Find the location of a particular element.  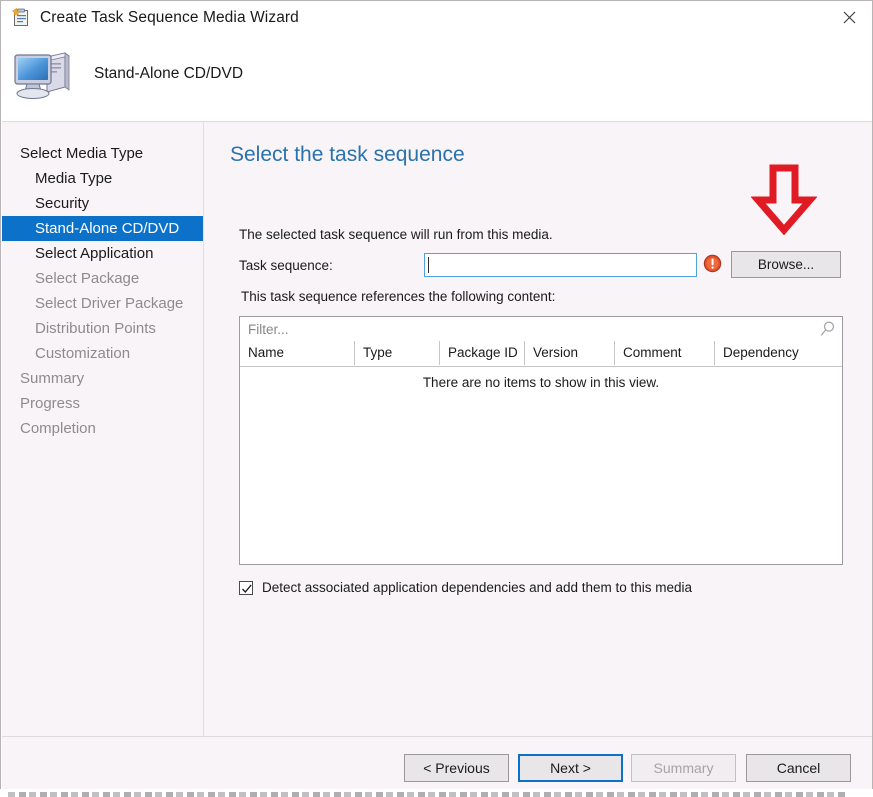

table-column-header-comment: Comment is located at coordinates (665, 353).